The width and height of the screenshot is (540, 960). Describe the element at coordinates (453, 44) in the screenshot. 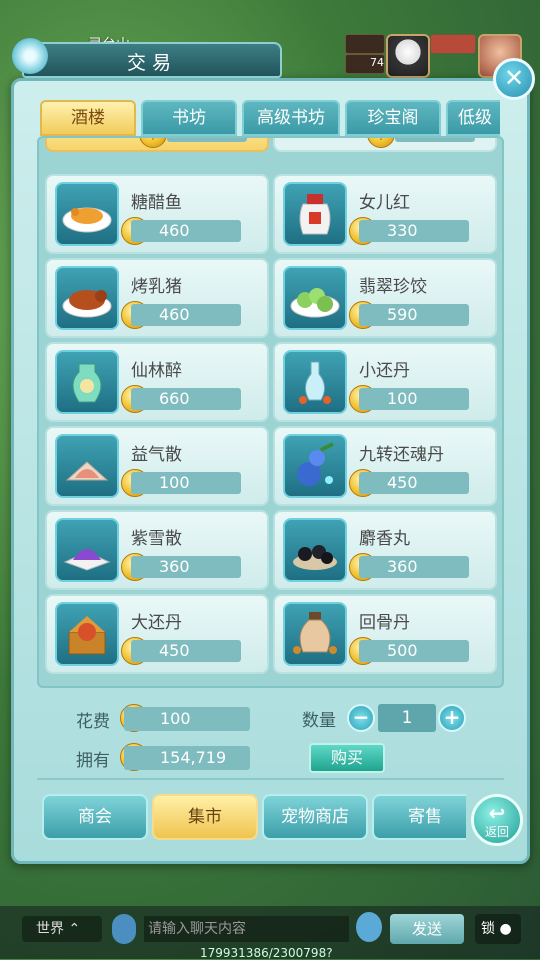

I see `player-hp-bar` at that location.